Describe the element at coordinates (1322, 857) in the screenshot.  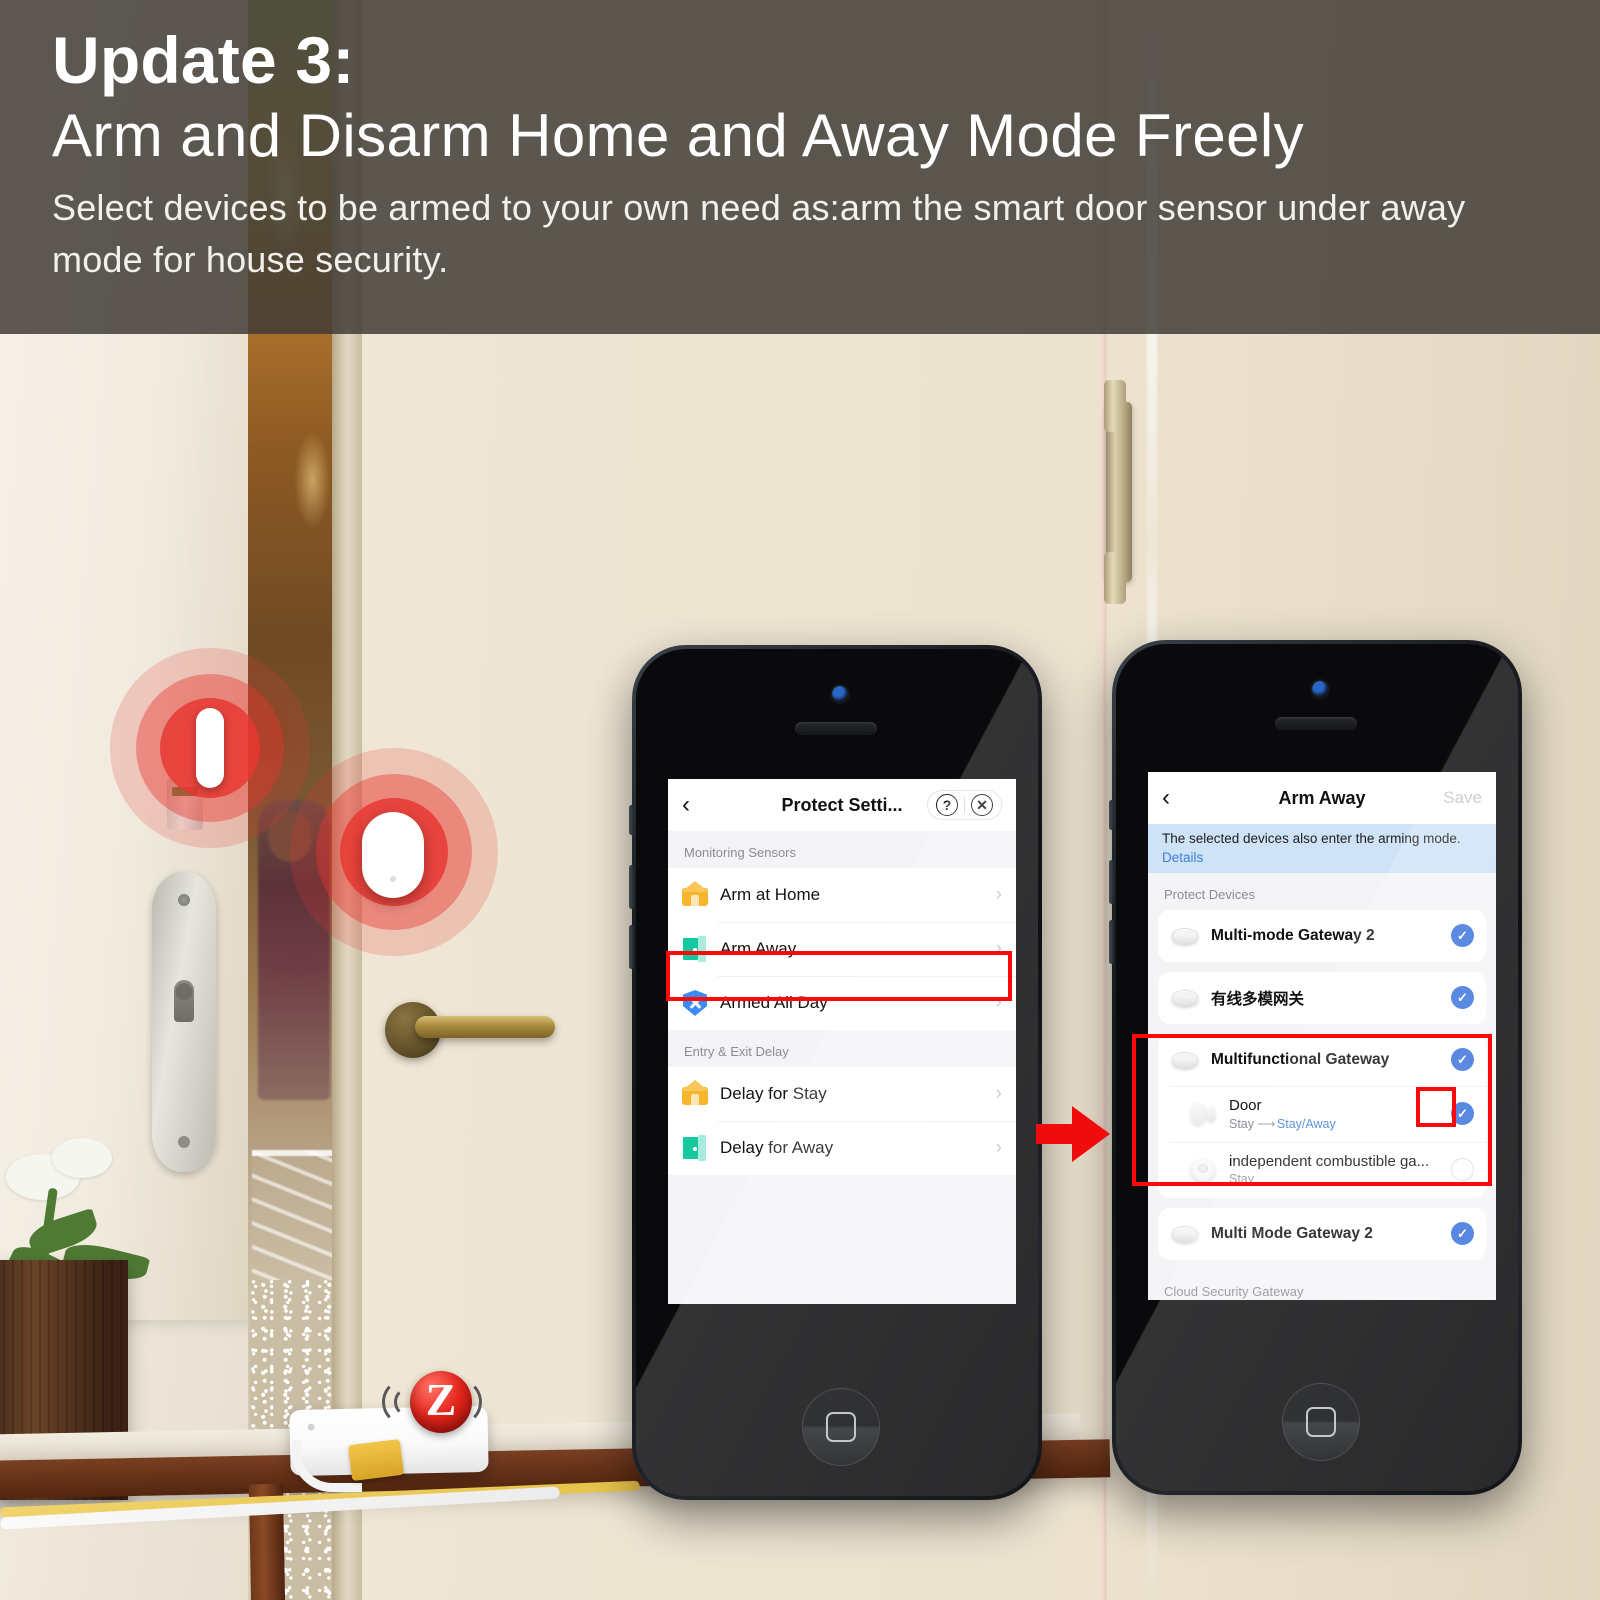
I see `details-link: Details` at that location.